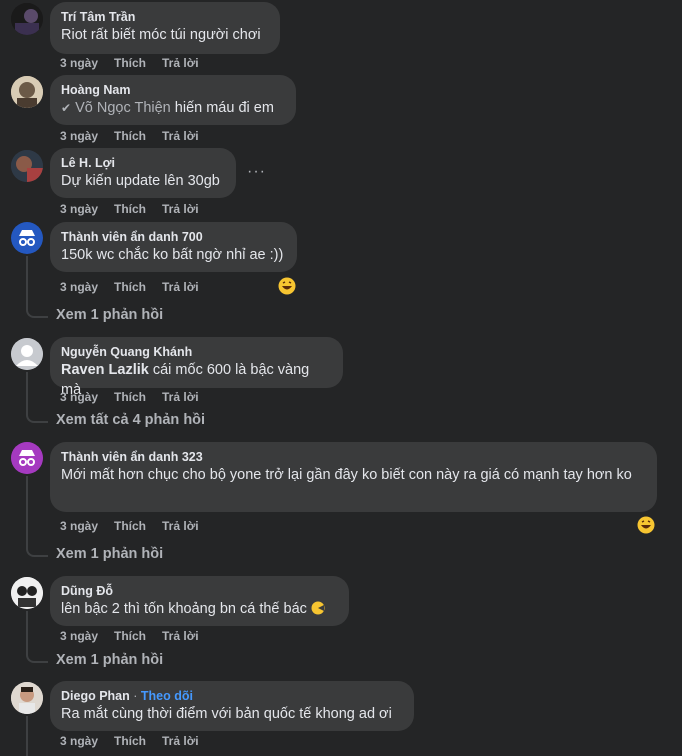  Describe the element at coordinates (140, 181) in the screenshot. I see `comment-text: Dự kiến update lên 30gb` at that location.